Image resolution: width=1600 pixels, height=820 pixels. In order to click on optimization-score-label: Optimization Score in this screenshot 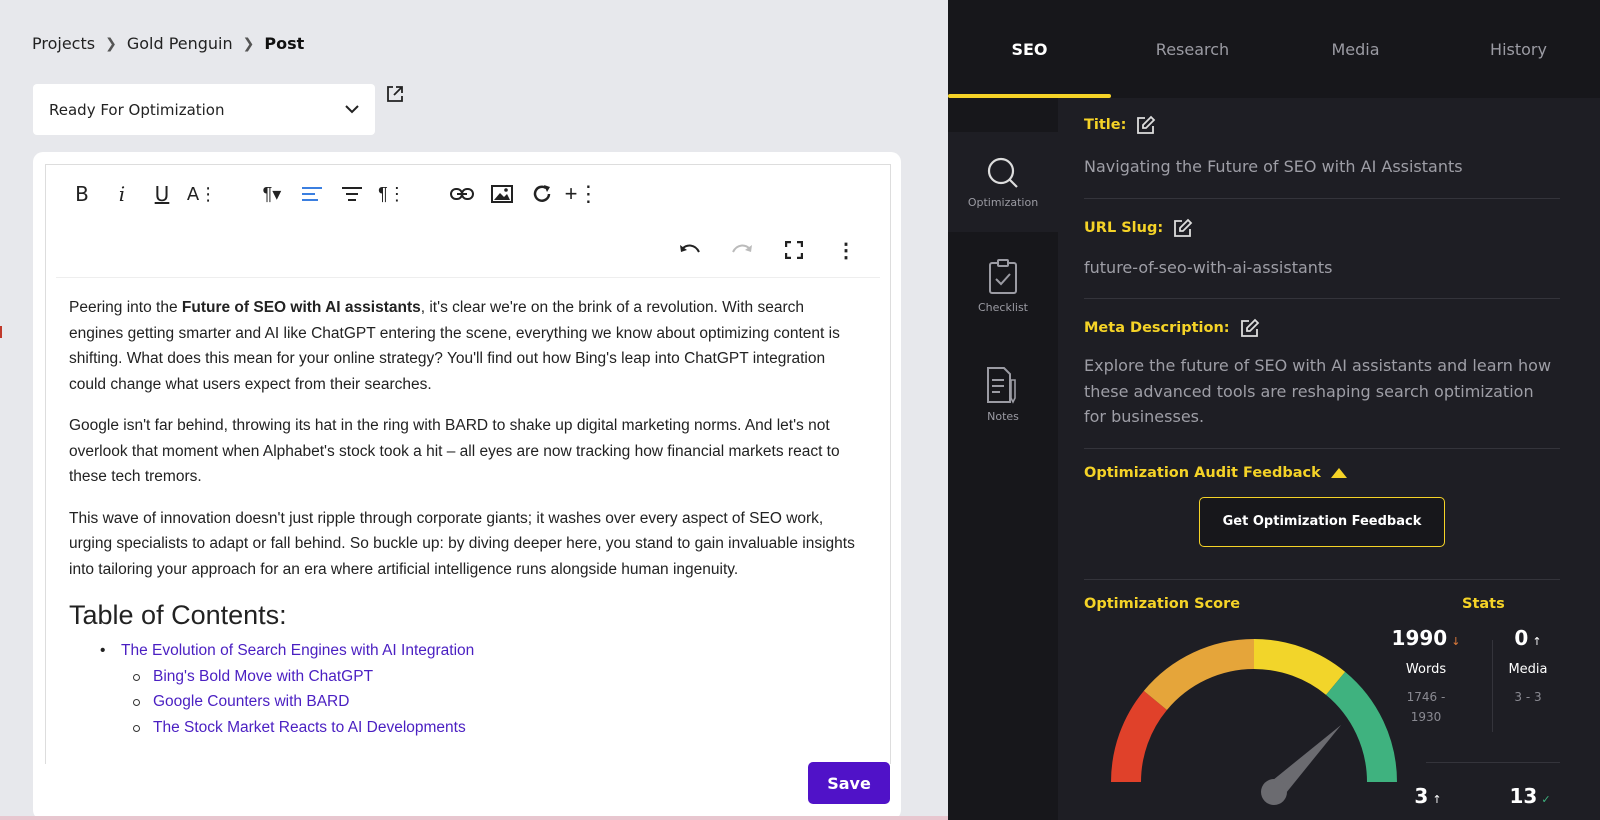, I will do `click(1162, 604)`.